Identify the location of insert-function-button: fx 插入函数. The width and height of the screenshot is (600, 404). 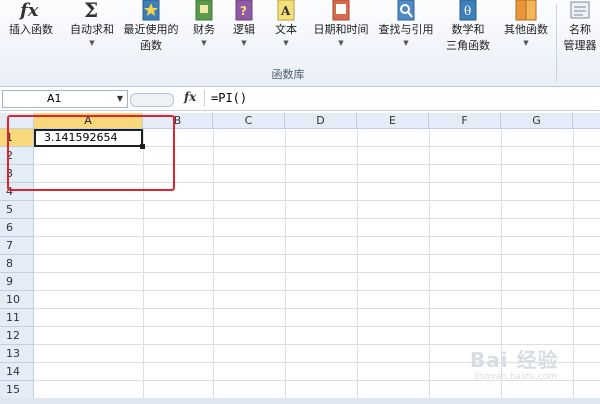
(31, 19).